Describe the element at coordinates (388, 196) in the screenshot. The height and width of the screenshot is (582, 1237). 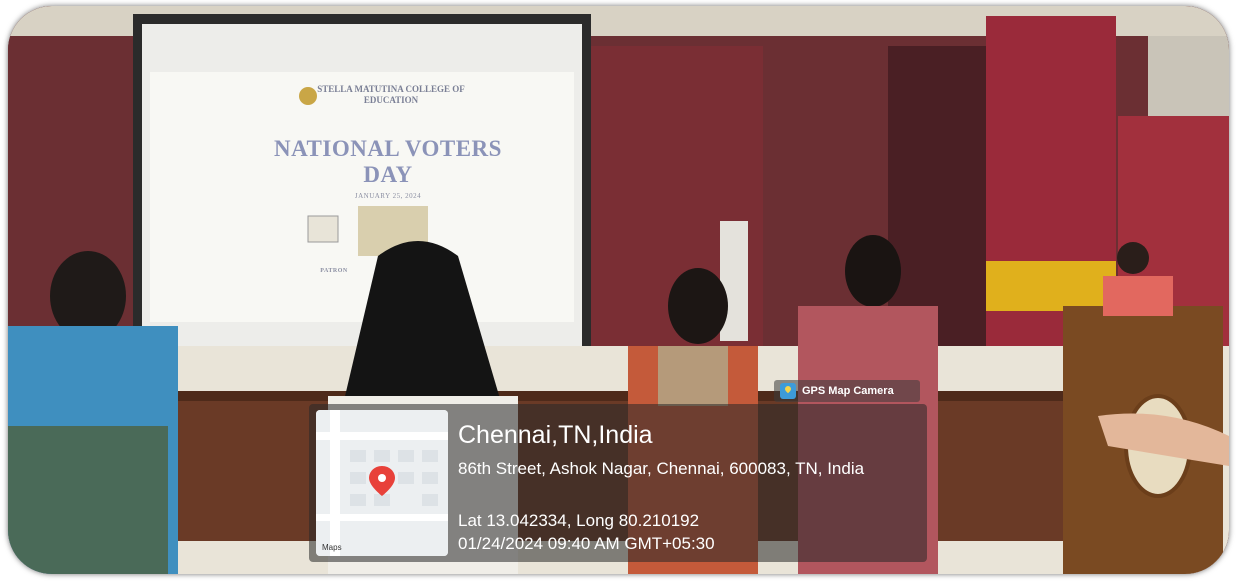
I see `slide-date: JANUARY 25, 2024` at that location.